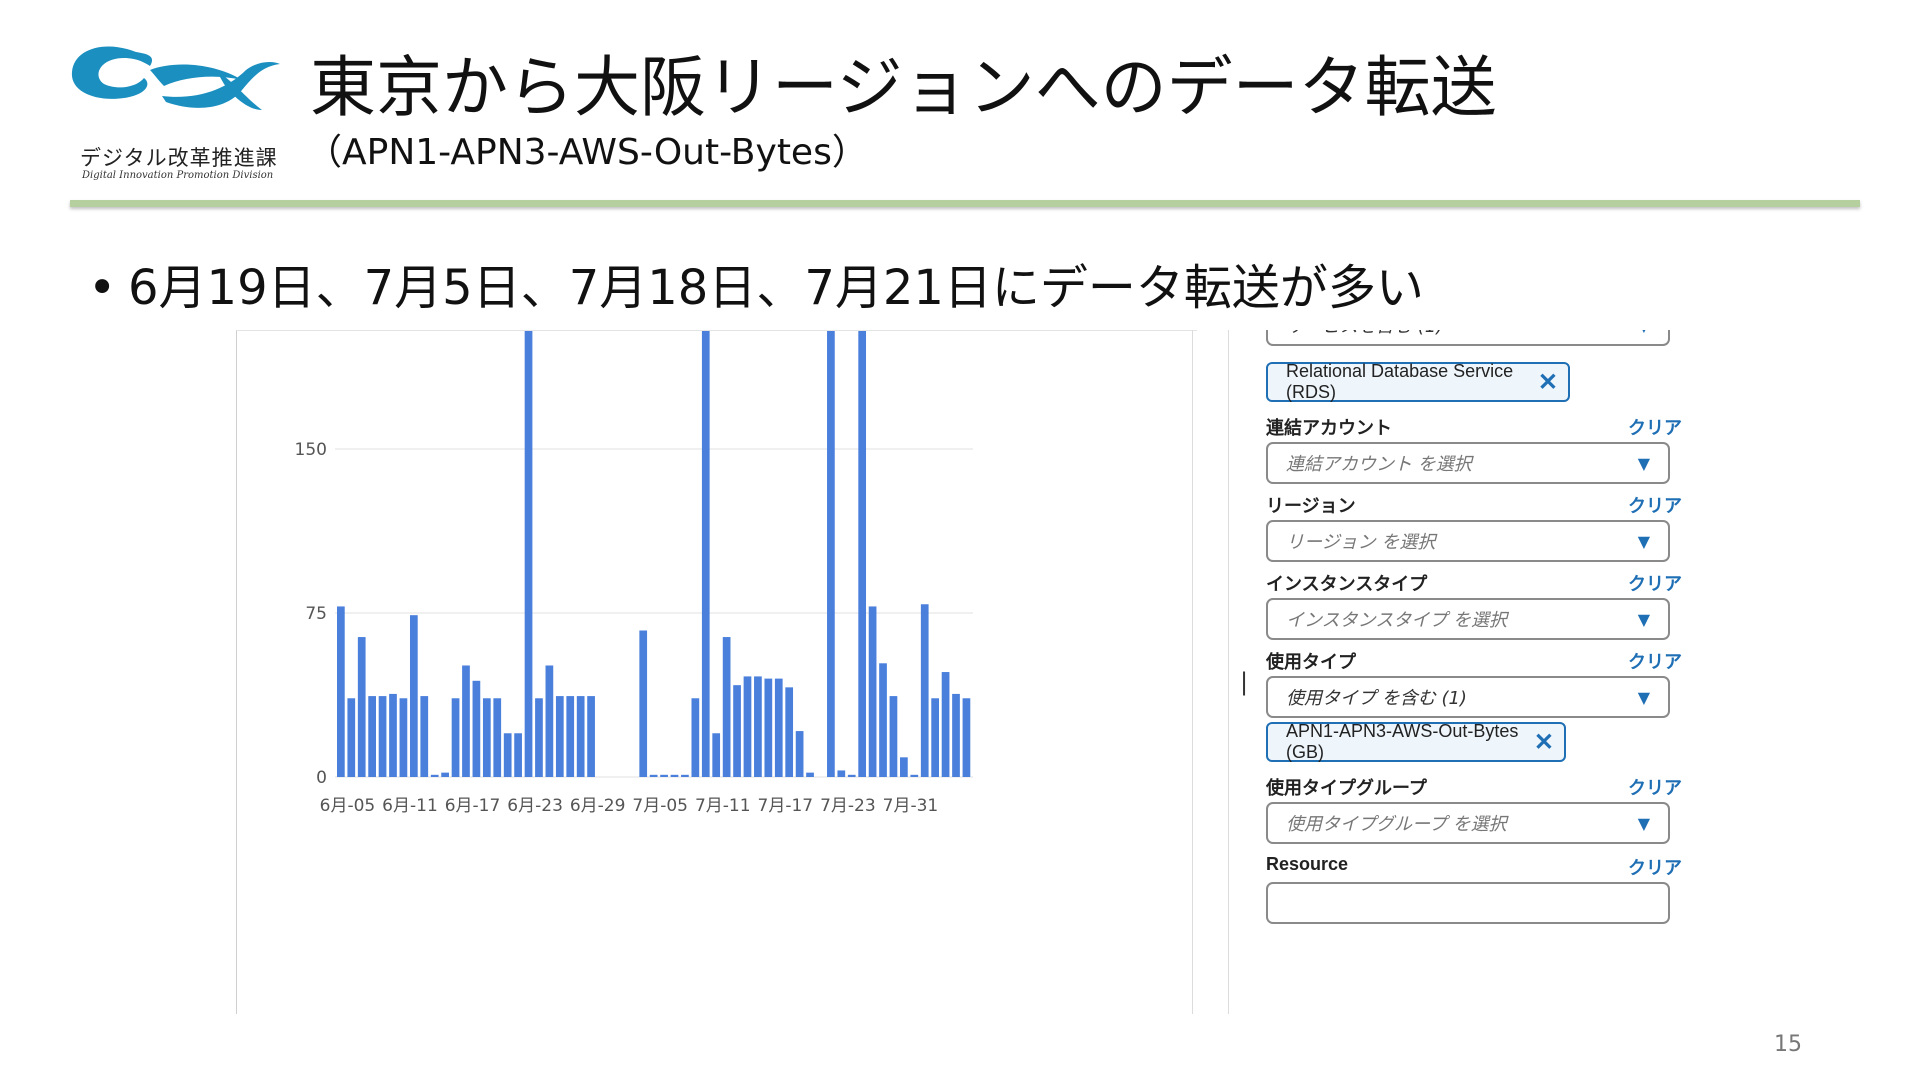  I want to click on clear-resource-button: クリア, so click(1655, 867).